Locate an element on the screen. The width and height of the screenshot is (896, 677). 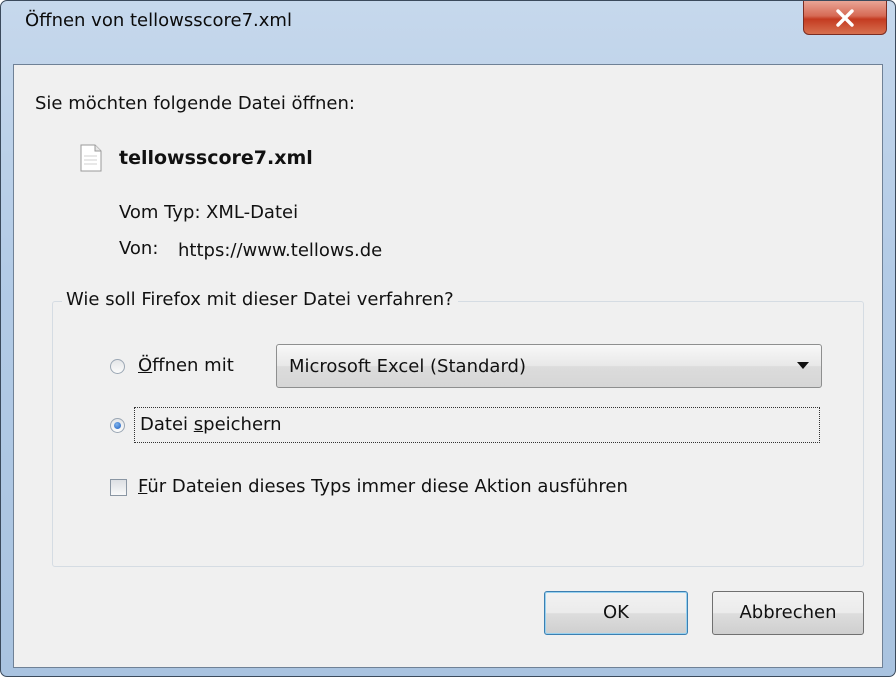
save-file-text: peichern is located at coordinates (242, 424).